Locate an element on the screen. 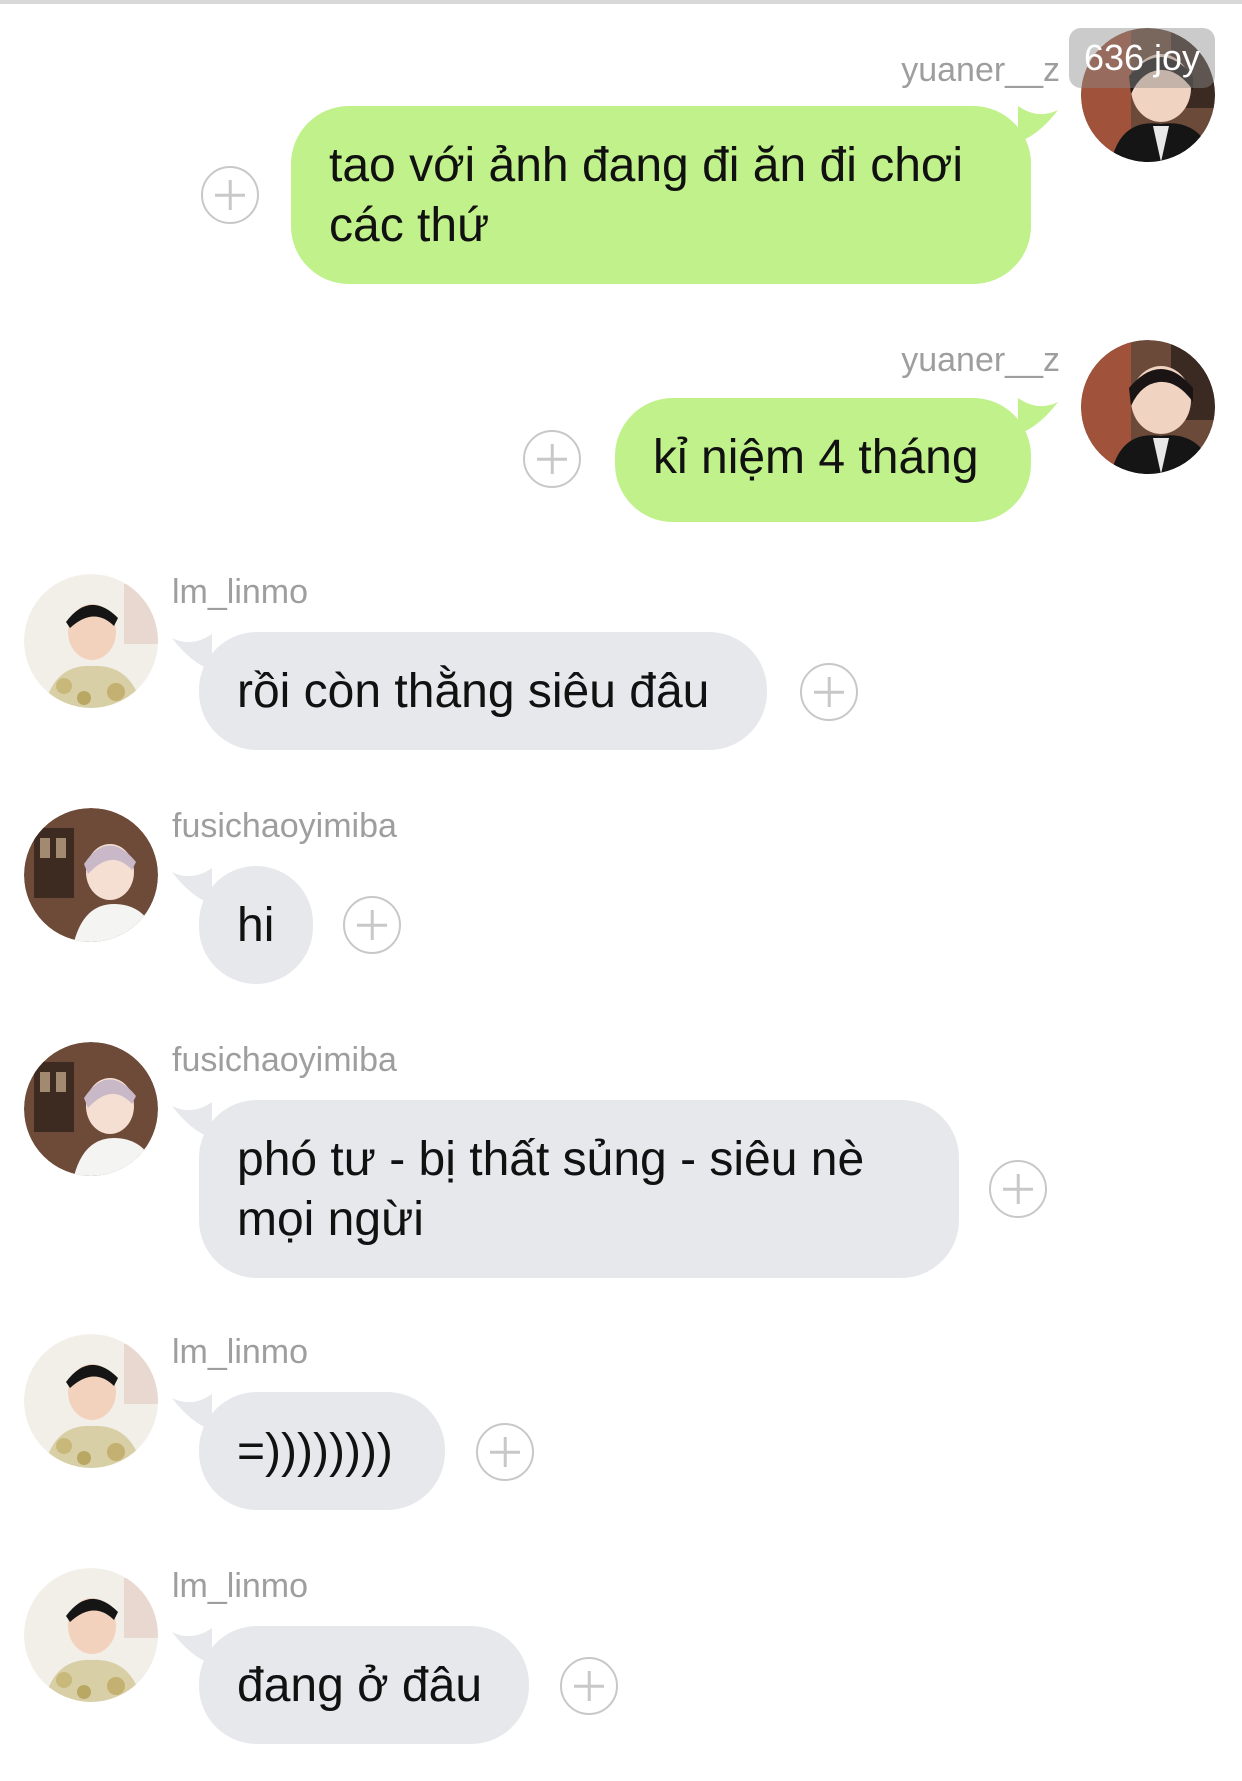  top-divider is located at coordinates (621, 2).